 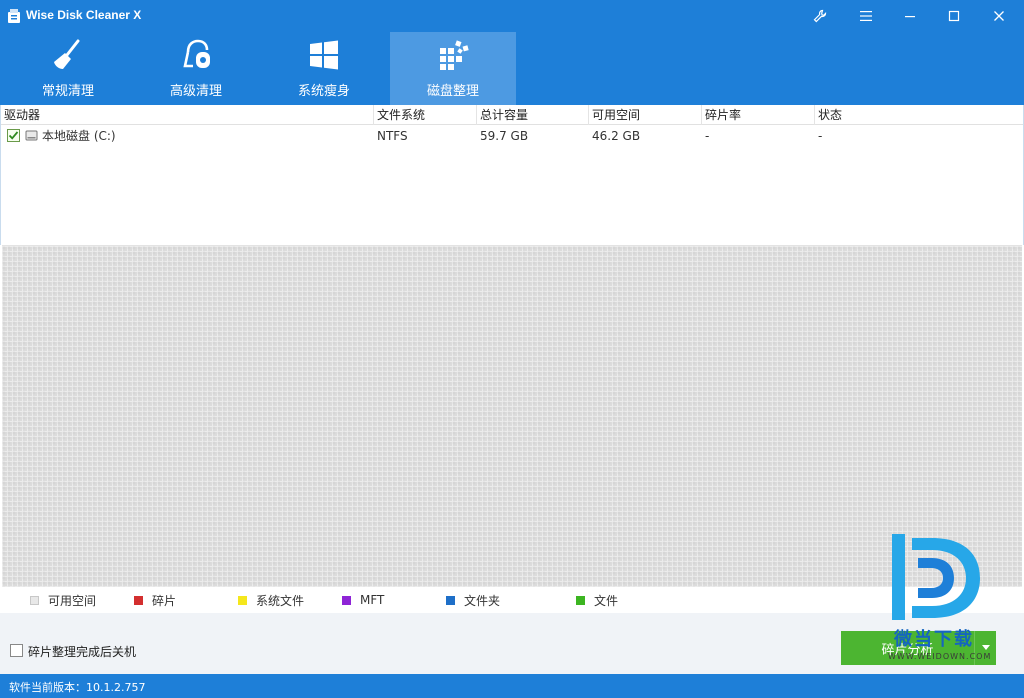 I want to click on legend-item-folders: 文件夹, so click(x=473, y=600).